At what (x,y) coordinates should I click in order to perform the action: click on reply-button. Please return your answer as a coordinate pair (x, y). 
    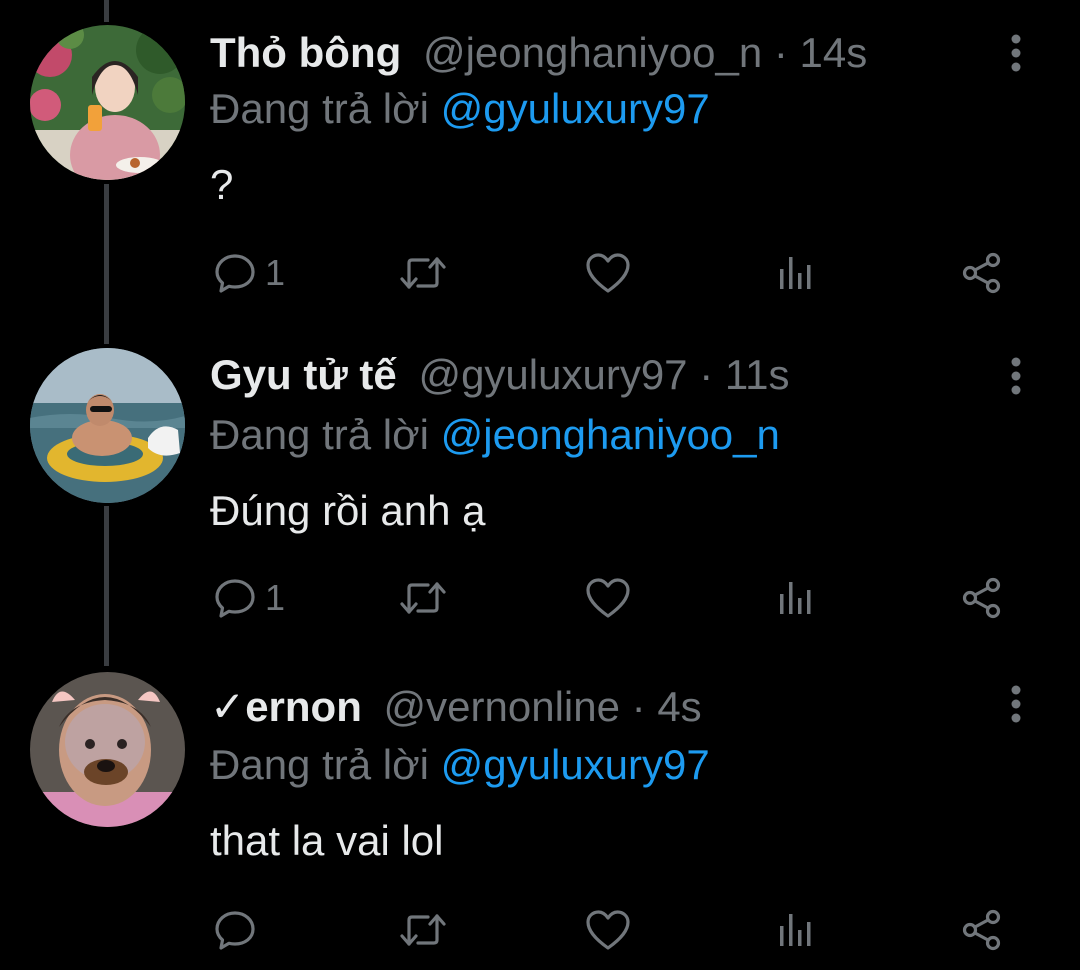
    Looking at the image, I should click on (239, 930).